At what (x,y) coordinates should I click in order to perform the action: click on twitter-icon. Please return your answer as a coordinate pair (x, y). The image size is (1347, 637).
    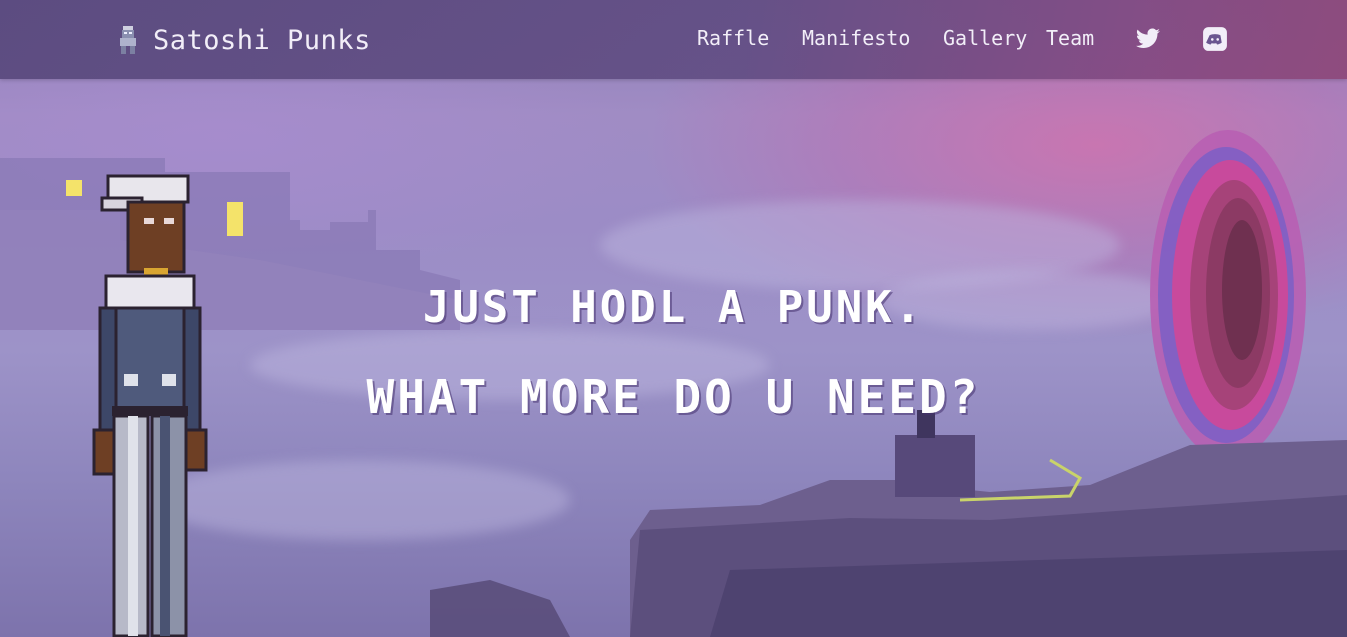
    Looking at the image, I should click on (1148, 39).